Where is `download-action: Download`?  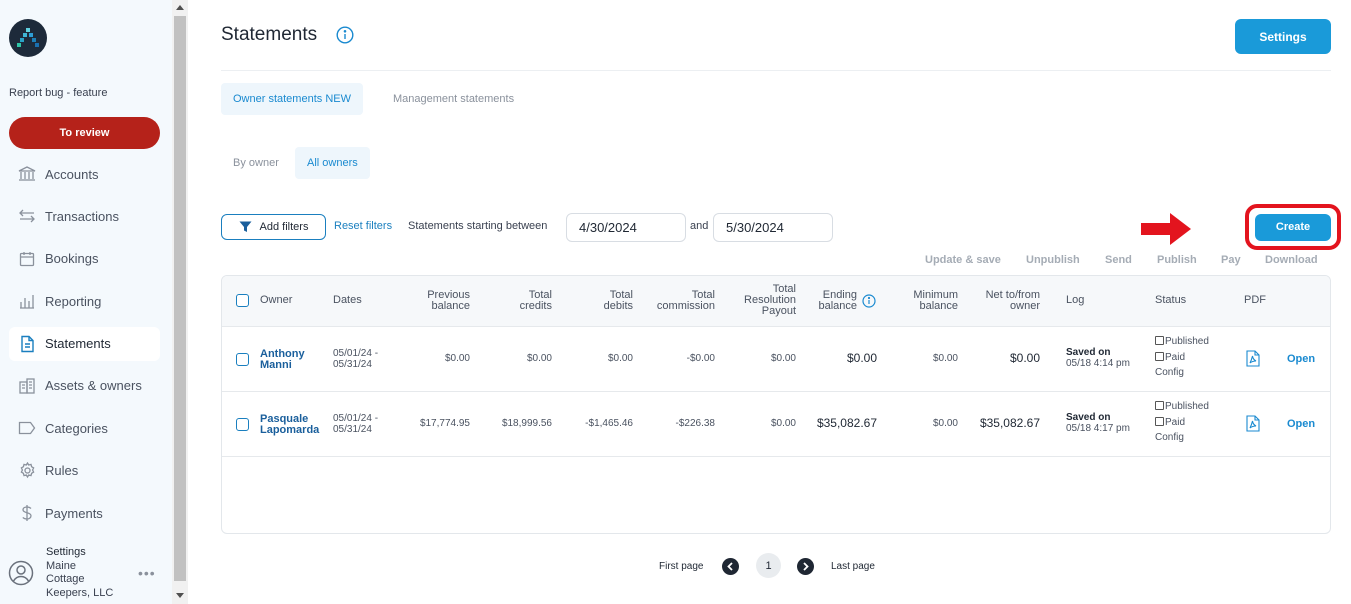
download-action: Download is located at coordinates (1291, 260).